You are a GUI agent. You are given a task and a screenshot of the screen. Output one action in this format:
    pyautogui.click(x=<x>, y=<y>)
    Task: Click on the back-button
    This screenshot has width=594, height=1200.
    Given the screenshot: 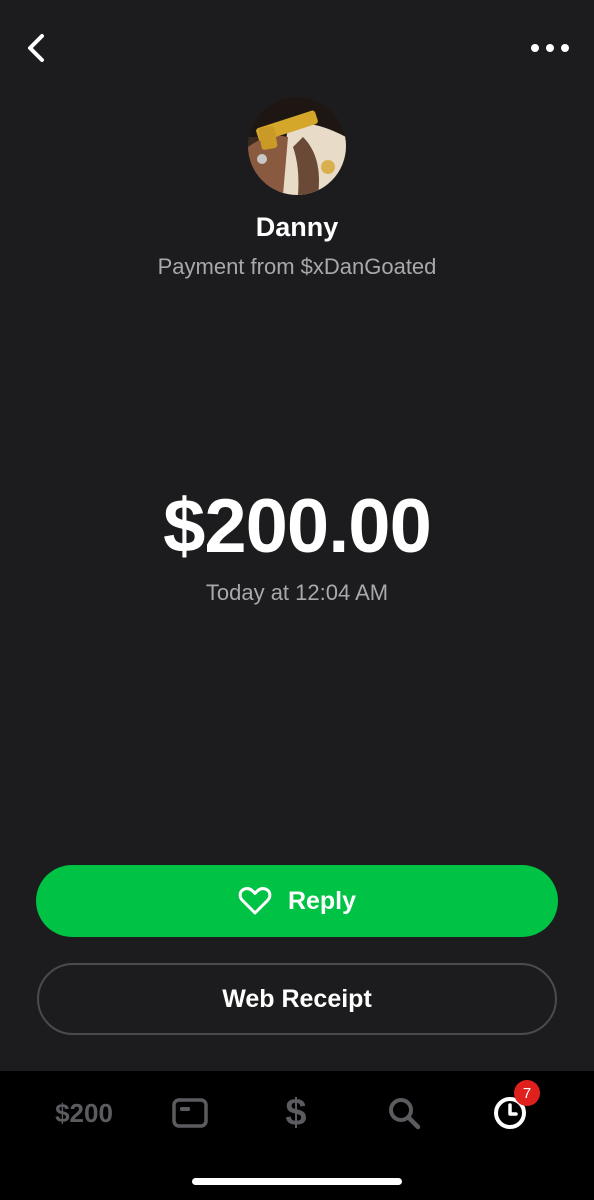 What is the action you would take?
    pyautogui.click(x=36, y=48)
    